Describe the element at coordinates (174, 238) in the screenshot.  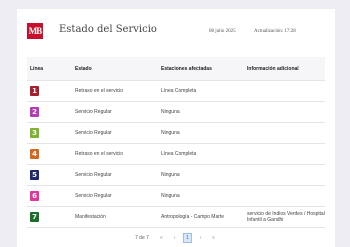
I see `prev-page-button: ‹` at that location.